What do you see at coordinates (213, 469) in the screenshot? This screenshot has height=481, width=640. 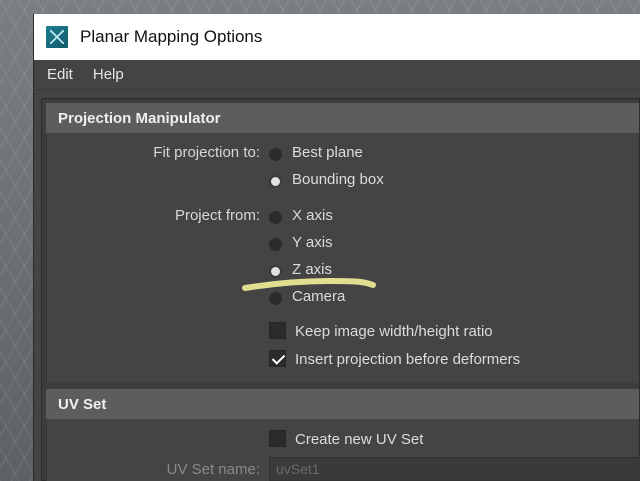 I see `uv-set-name-label: UV Set name:` at bounding box center [213, 469].